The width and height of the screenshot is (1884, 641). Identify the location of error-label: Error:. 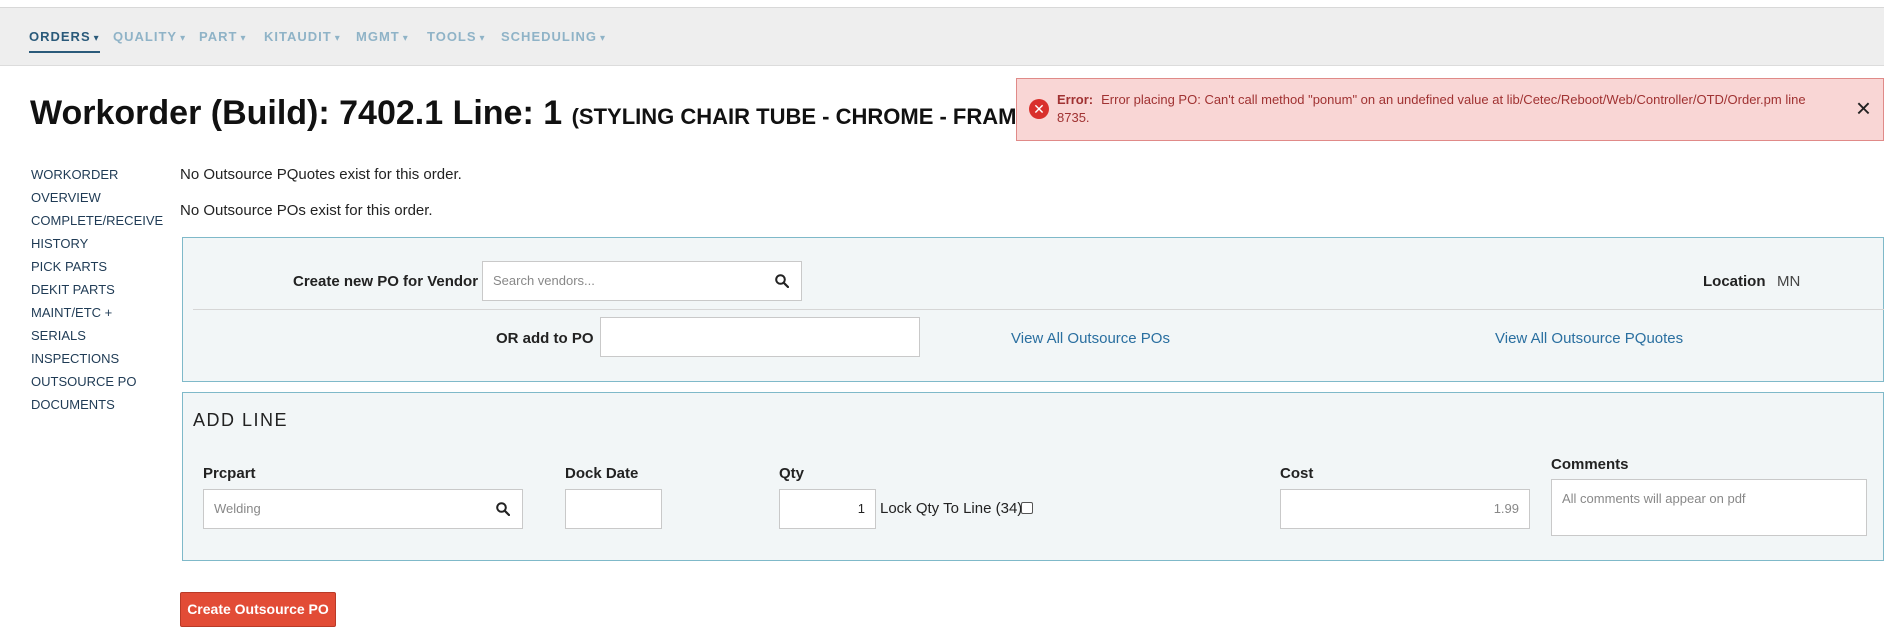
(1075, 99).